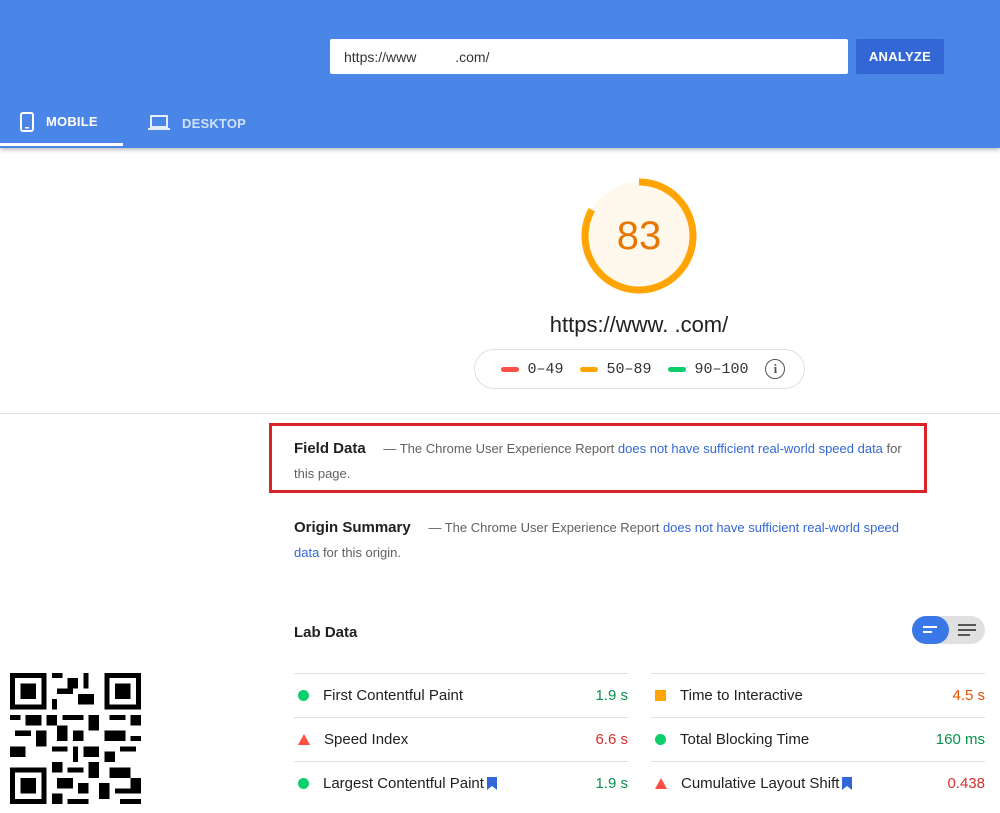  I want to click on short-lines-icon, so click(929, 629).